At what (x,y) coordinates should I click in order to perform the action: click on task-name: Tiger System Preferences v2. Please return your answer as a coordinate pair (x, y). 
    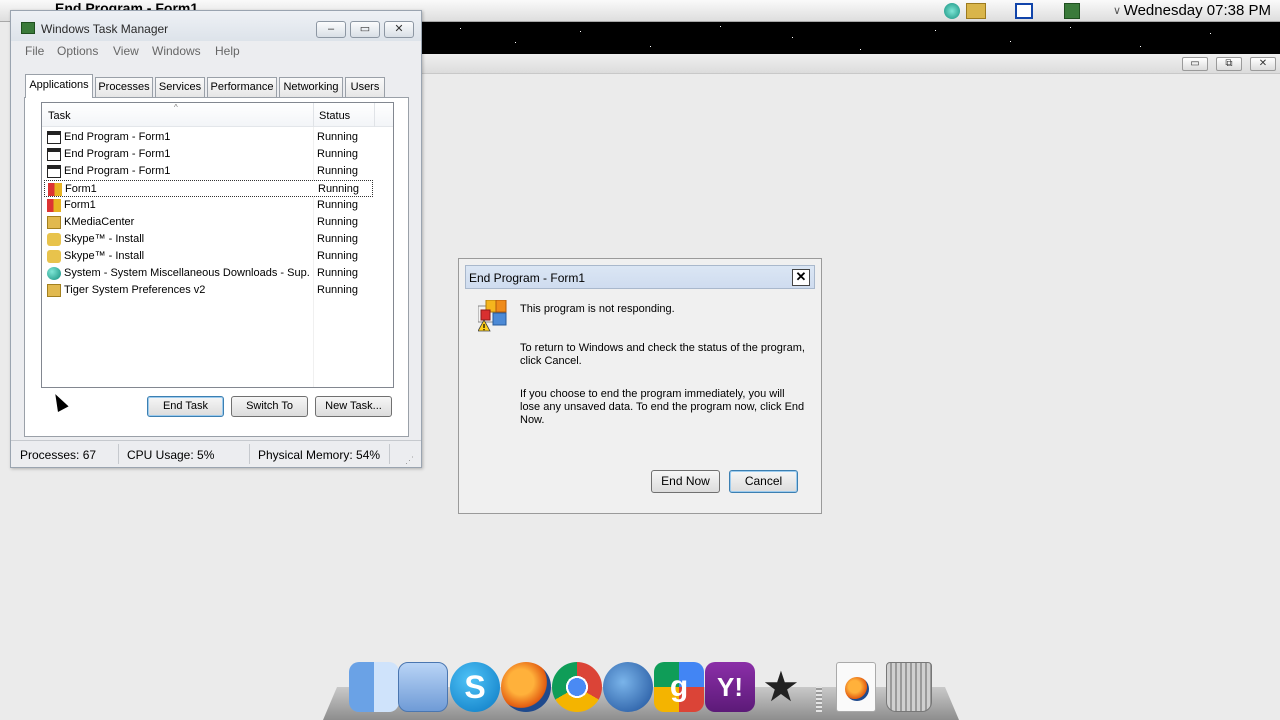
    Looking at the image, I should click on (135, 290).